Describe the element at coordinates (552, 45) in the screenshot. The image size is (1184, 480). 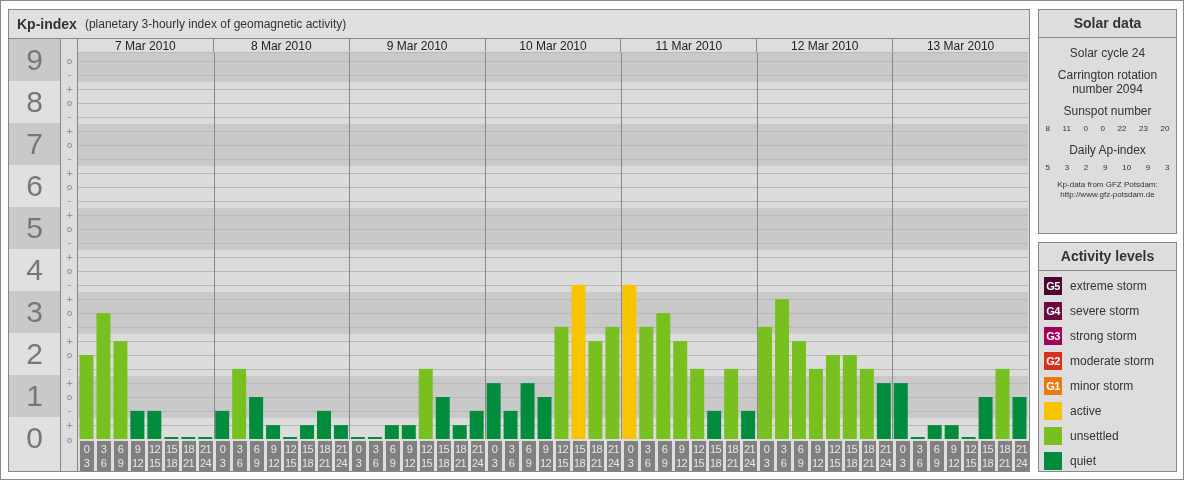
I see `date-header: 10 Mar 2010` at that location.